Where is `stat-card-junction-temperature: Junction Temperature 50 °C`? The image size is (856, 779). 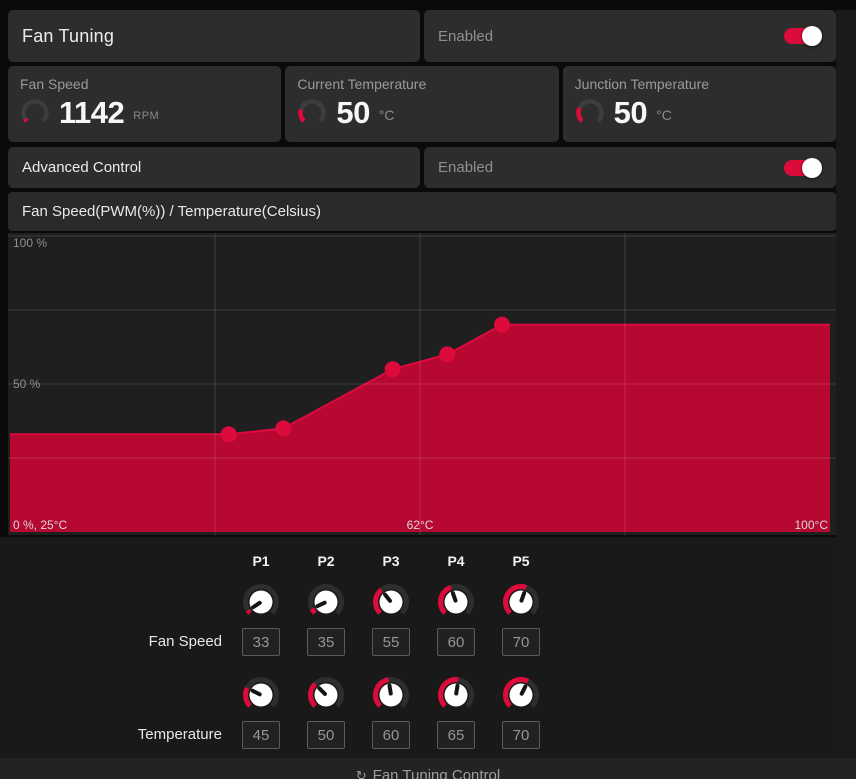 stat-card-junction-temperature: Junction Temperature 50 °C is located at coordinates (699, 104).